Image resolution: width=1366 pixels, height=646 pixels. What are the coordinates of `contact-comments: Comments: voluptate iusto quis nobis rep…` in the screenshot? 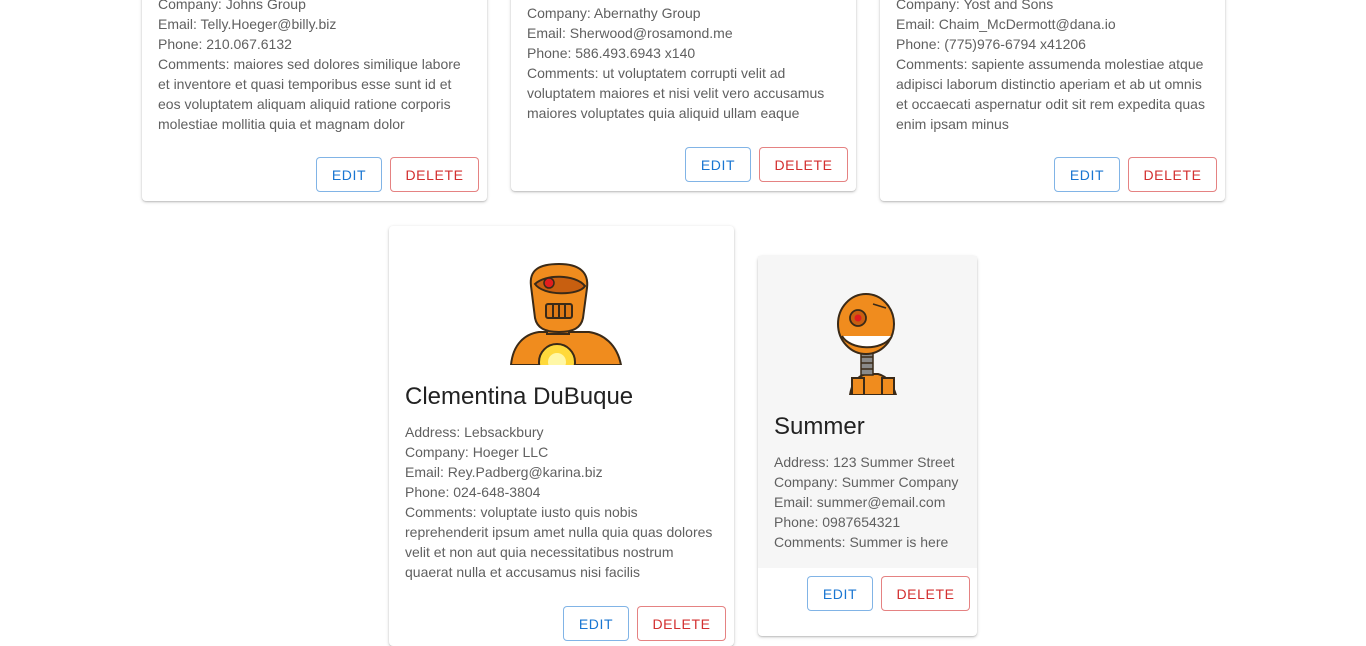 It's located at (559, 542).